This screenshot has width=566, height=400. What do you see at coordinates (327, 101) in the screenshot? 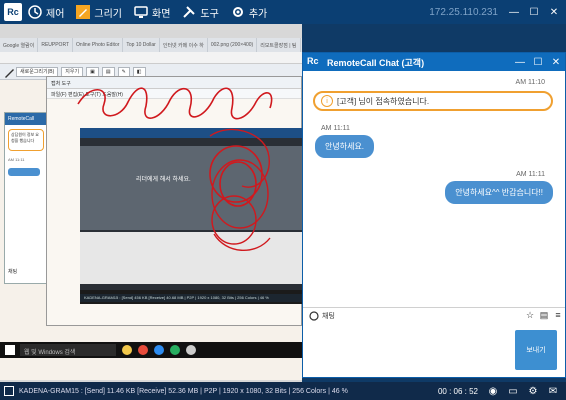
I see `info-icon: i` at bounding box center [327, 101].